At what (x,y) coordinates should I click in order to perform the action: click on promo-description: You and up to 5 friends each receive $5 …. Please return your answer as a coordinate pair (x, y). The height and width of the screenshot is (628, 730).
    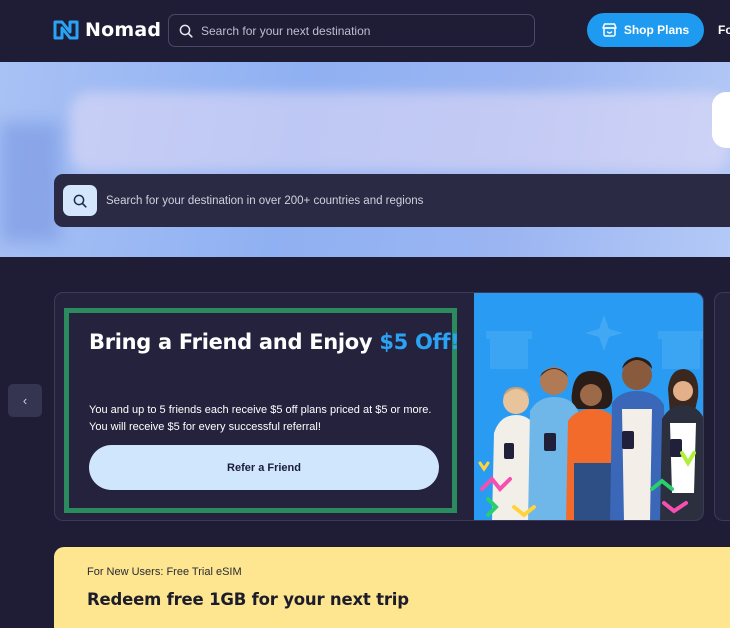
    Looking at the image, I should click on (260, 418).